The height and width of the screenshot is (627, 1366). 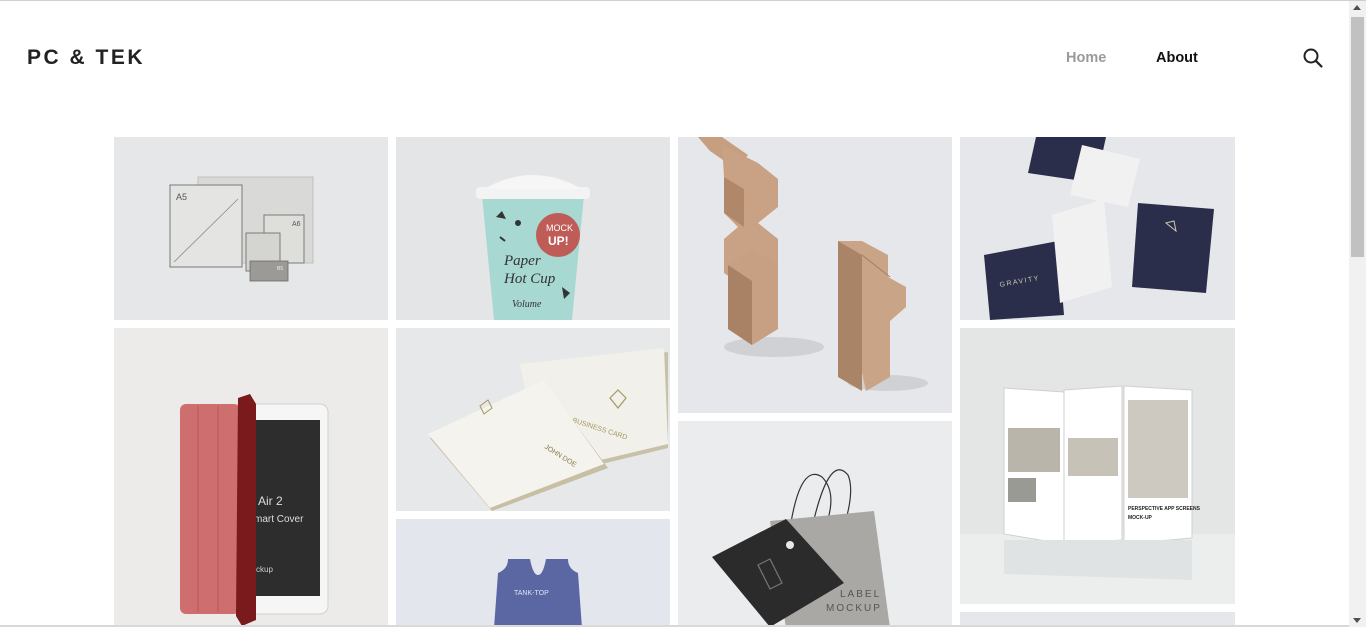 What do you see at coordinates (1164, 509) in the screenshot?
I see `app-screen-title: PERSPECTIVE APP SCREENS` at bounding box center [1164, 509].